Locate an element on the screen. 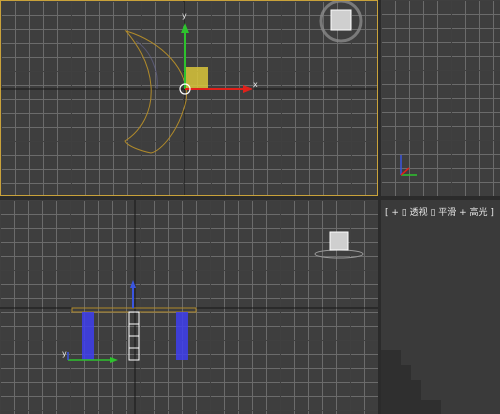 The height and width of the screenshot is (414, 500). gizmo-y-label: y is located at coordinates (184, 15).